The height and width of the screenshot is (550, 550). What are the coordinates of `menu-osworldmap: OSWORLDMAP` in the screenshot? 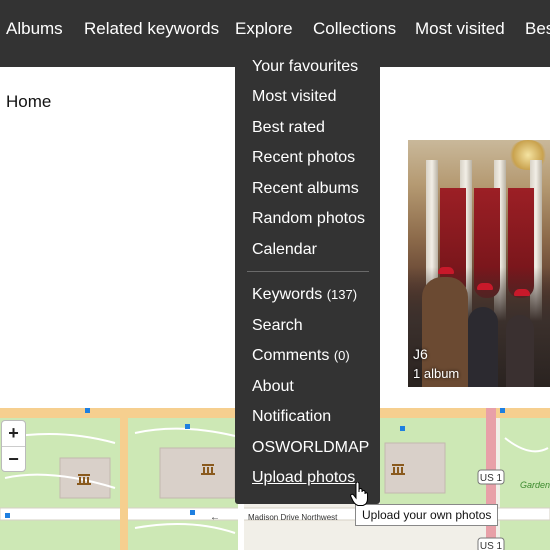 It's located at (310, 448).